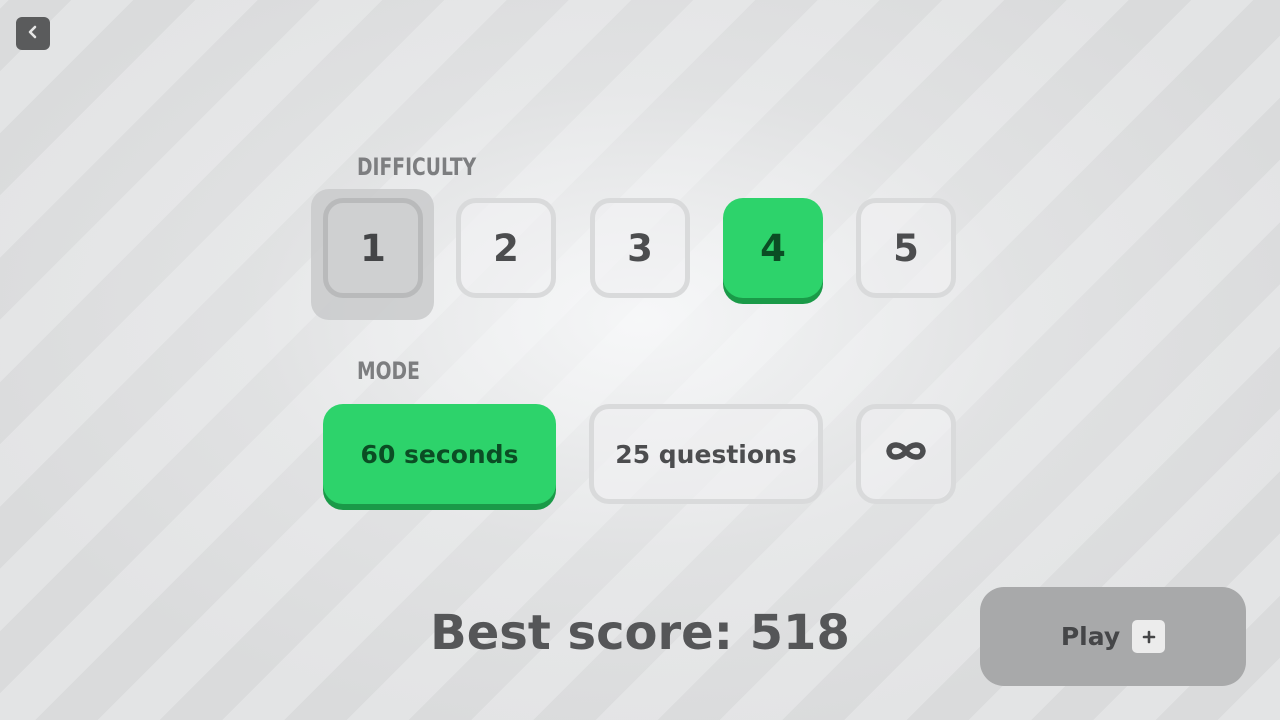 This screenshot has width=1280, height=720. What do you see at coordinates (1090, 636) in the screenshot?
I see `play-button-label: Play` at bounding box center [1090, 636].